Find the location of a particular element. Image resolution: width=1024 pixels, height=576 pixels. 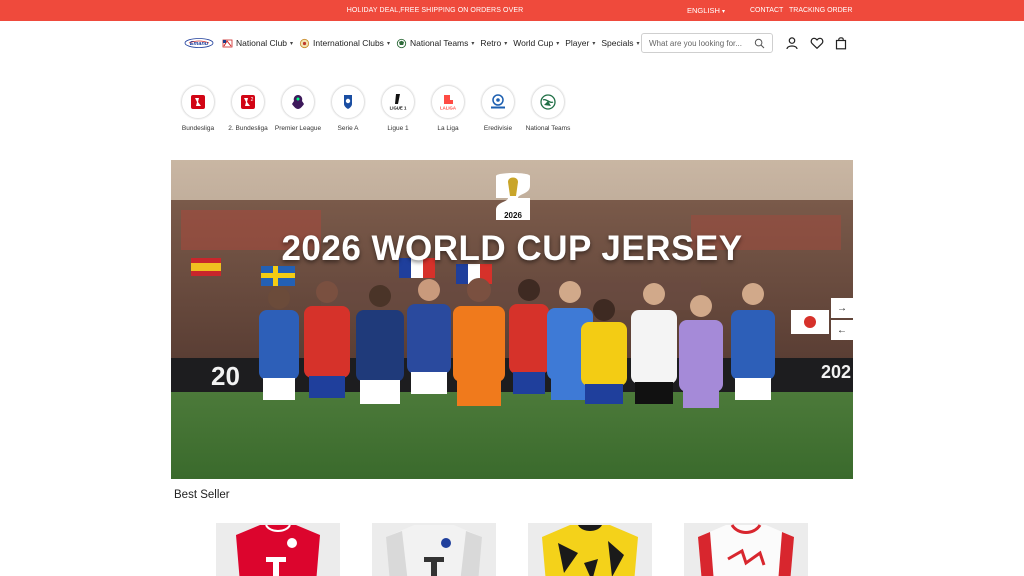

arrow-left-icon: ← is located at coordinates (842, 330).